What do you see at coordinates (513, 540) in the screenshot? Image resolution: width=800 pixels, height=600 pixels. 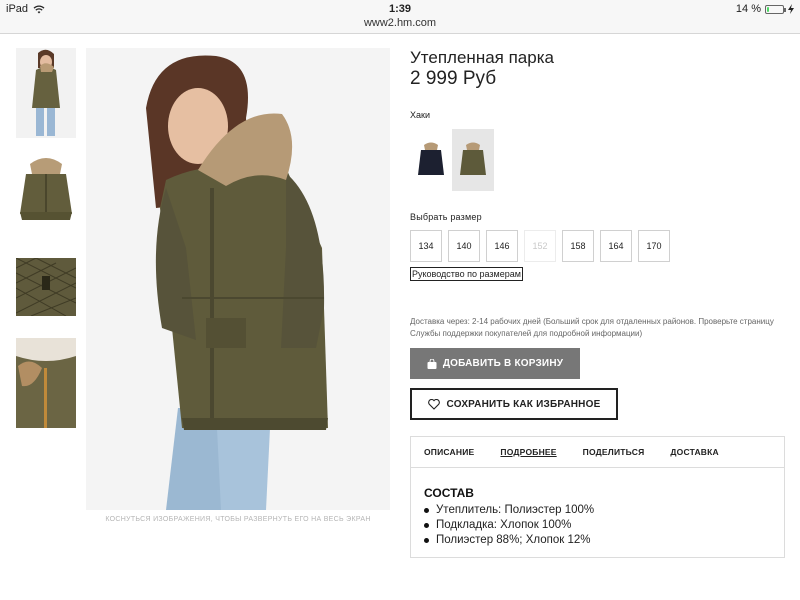 I see `composition-item: Полиэстер 88%; Хлопок 12%` at bounding box center [513, 540].